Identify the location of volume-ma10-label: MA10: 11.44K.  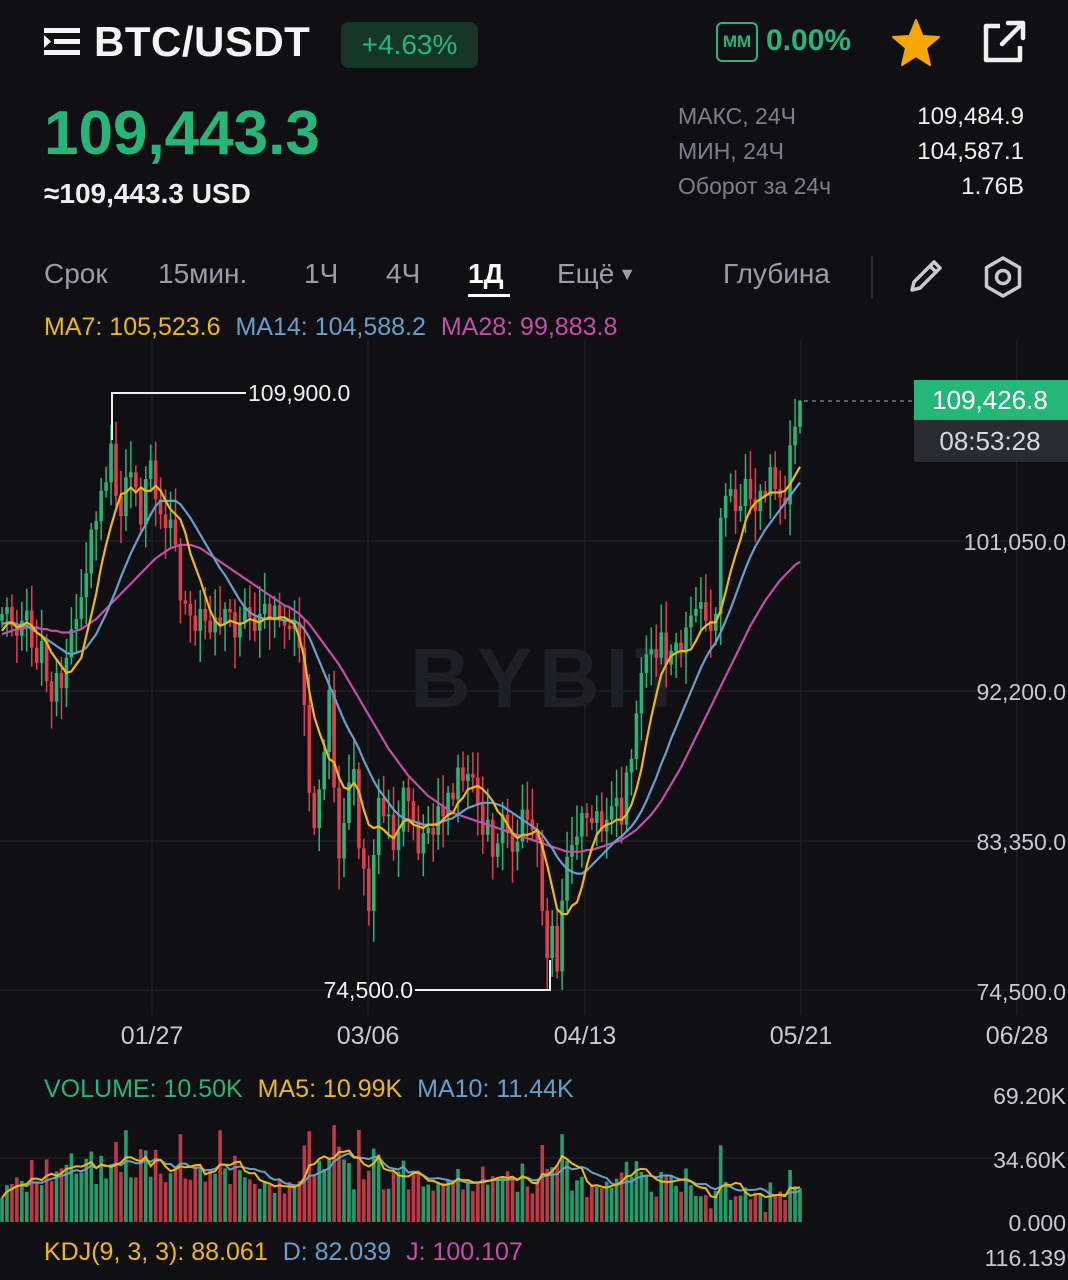
(495, 1089).